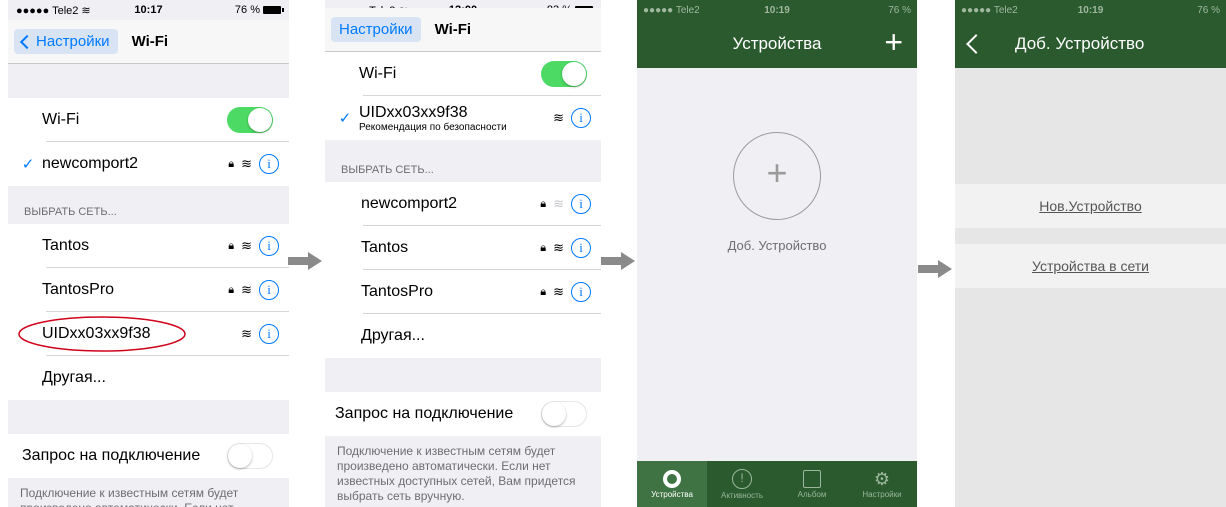 Image resolution: width=1226 pixels, height=507 pixels. I want to click on tab-devices: Устройства, so click(672, 484).